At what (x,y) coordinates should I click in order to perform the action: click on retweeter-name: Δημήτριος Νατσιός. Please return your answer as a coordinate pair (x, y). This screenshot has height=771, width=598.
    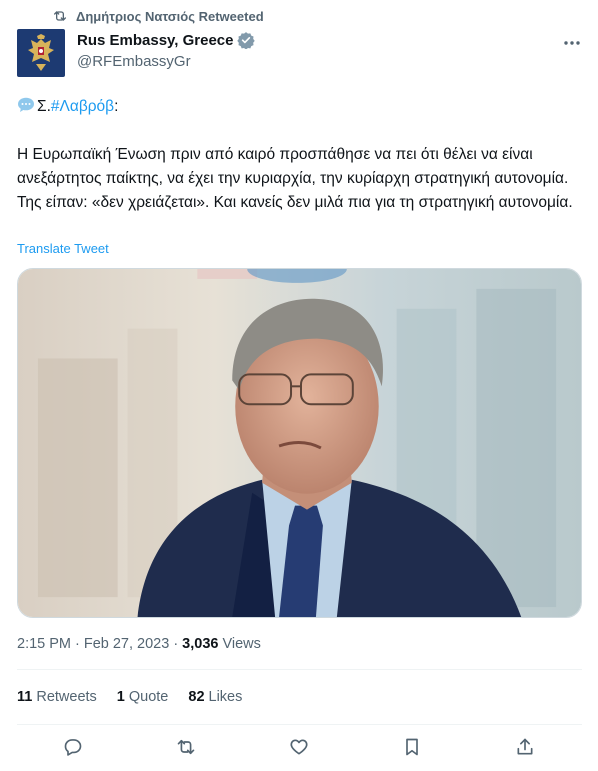
    Looking at the image, I should click on (135, 16).